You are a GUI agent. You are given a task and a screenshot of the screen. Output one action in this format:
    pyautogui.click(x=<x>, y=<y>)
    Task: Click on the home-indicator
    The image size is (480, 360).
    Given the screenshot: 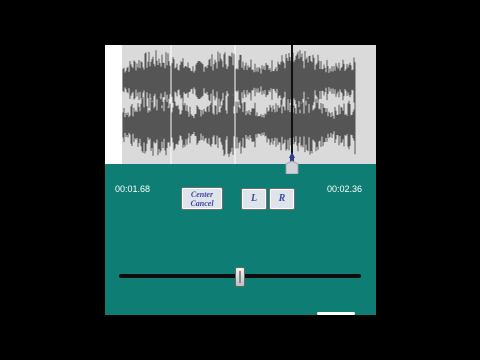 What is the action you would take?
    pyautogui.click(x=336, y=313)
    